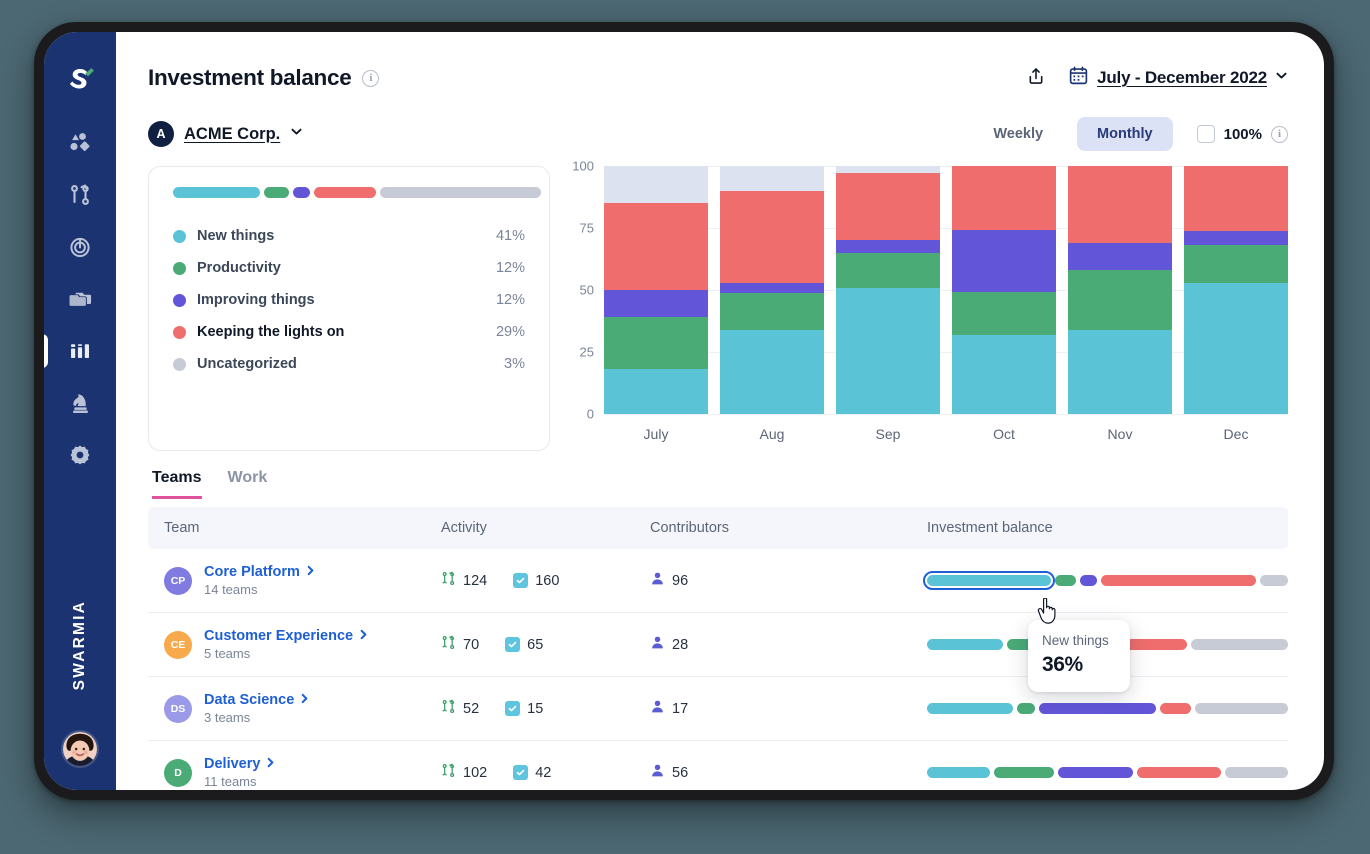 This screenshot has width=1370, height=854. Describe the element at coordinates (349, 268) in the screenshot. I see `legend-row: Productivity 12%` at that location.